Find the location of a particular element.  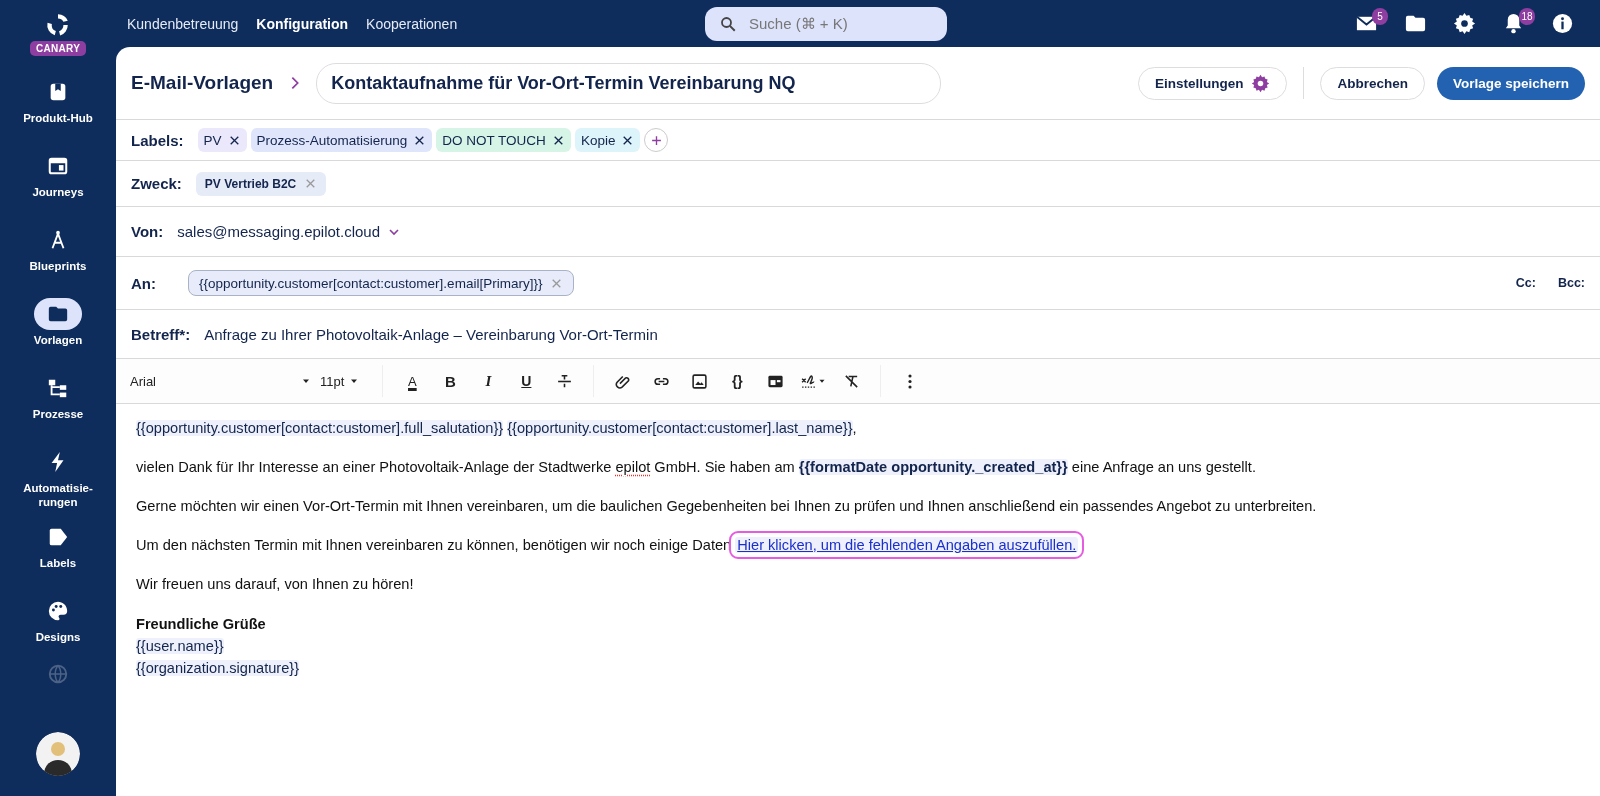

bold-button: B is located at coordinates (450, 381).